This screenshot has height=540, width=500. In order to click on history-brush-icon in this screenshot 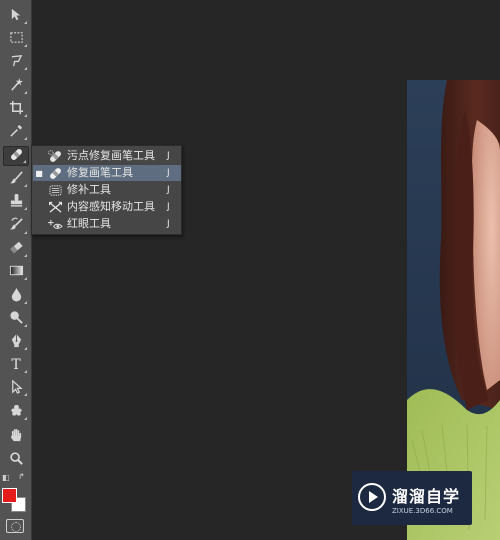, I will do `click(16, 226)`.